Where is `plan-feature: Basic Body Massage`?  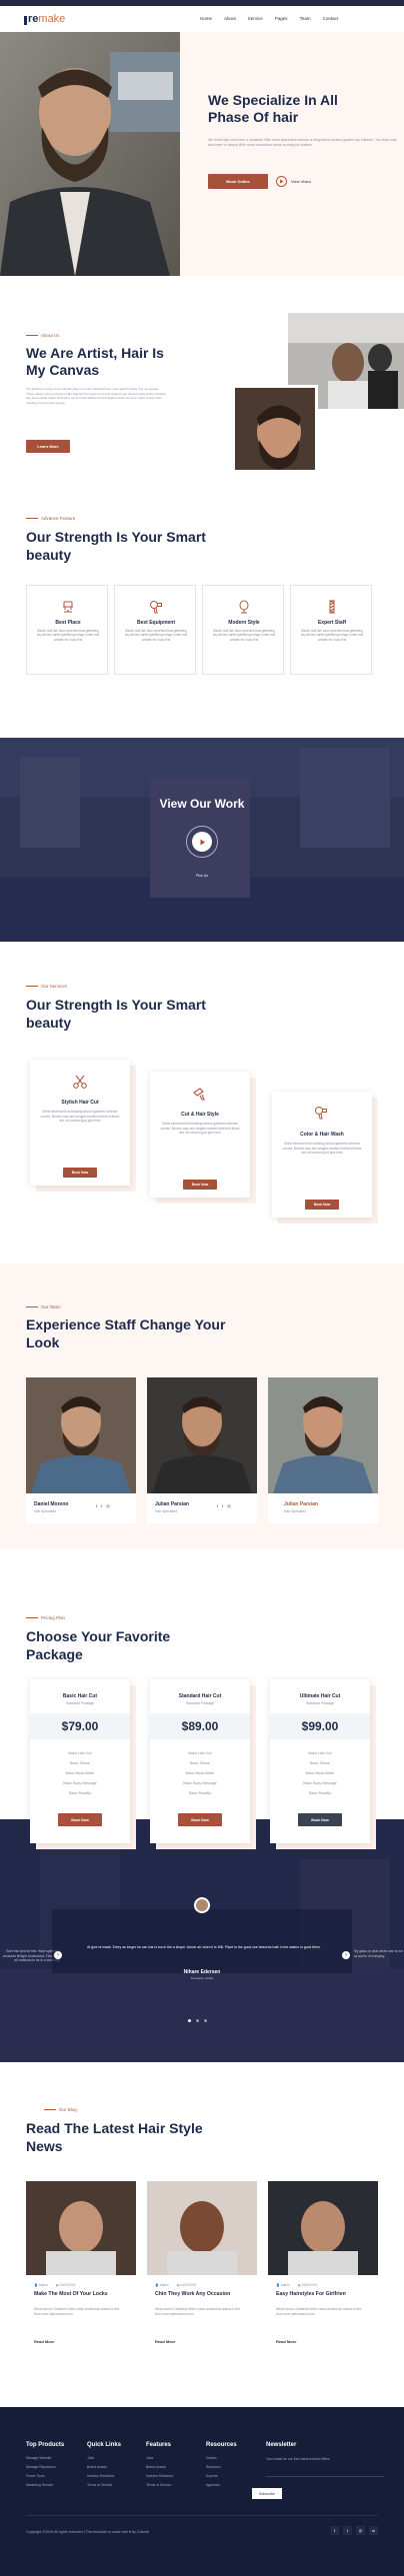 plan-feature: Basic Body Massage is located at coordinates (80, 1783).